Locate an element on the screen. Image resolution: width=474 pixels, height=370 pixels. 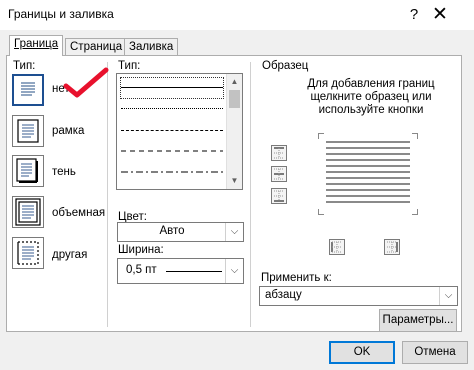
setting-3d-button is located at coordinates (28, 212).